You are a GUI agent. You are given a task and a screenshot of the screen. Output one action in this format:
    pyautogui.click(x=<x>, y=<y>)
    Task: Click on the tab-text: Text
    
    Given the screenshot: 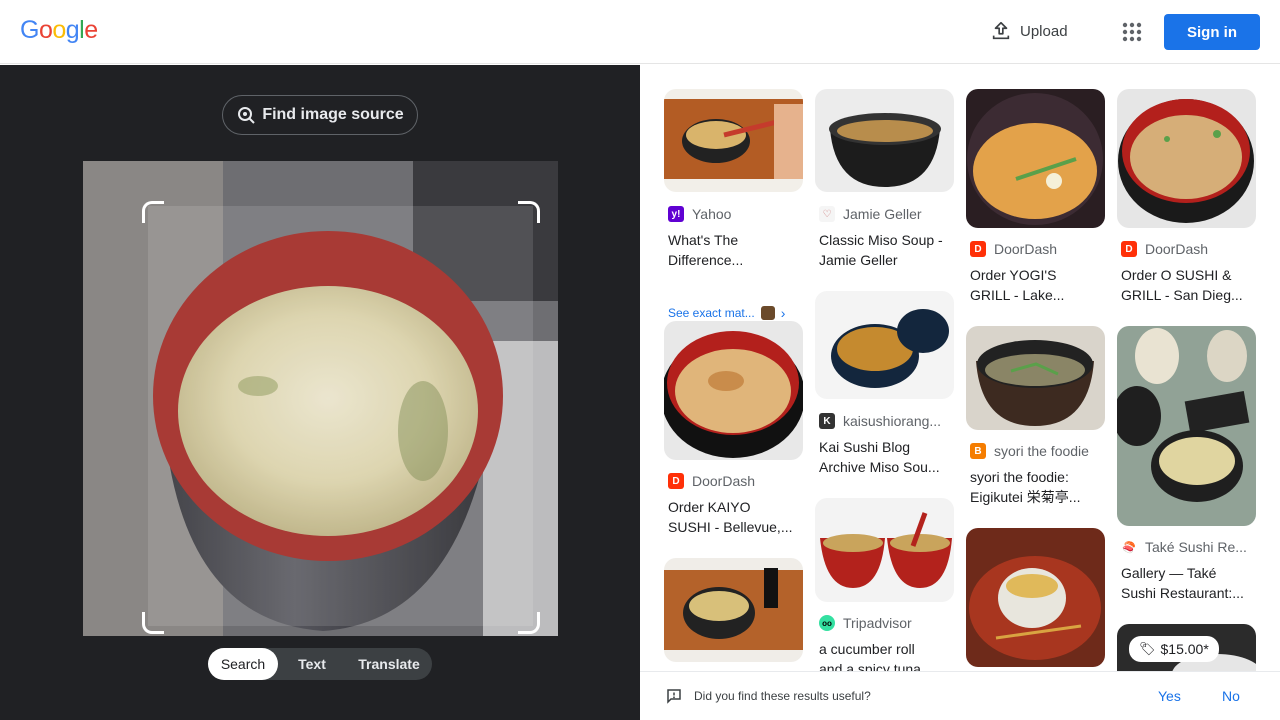 What is the action you would take?
    pyautogui.click(x=312, y=664)
    